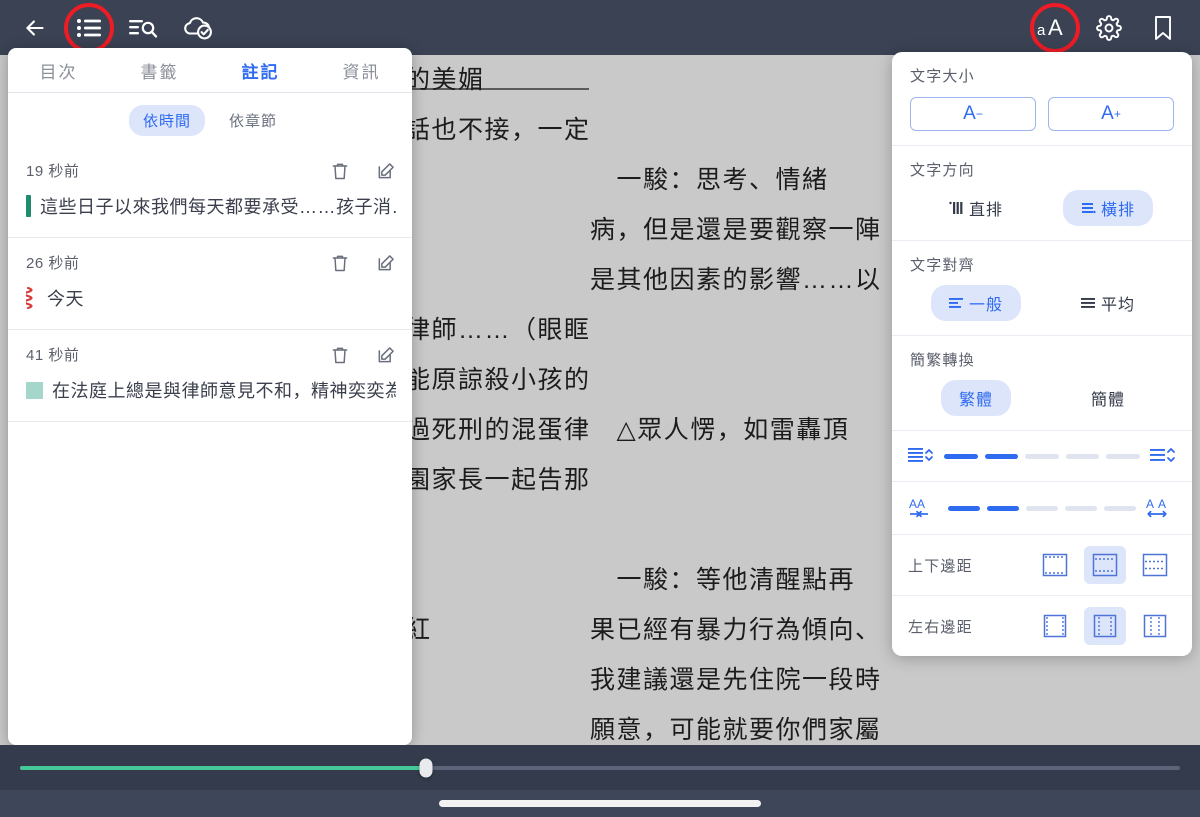  What do you see at coordinates (1042, 114) in the screenshot?
I see `font-size-buttons: A − A +` at bounding box center [1042, 114].